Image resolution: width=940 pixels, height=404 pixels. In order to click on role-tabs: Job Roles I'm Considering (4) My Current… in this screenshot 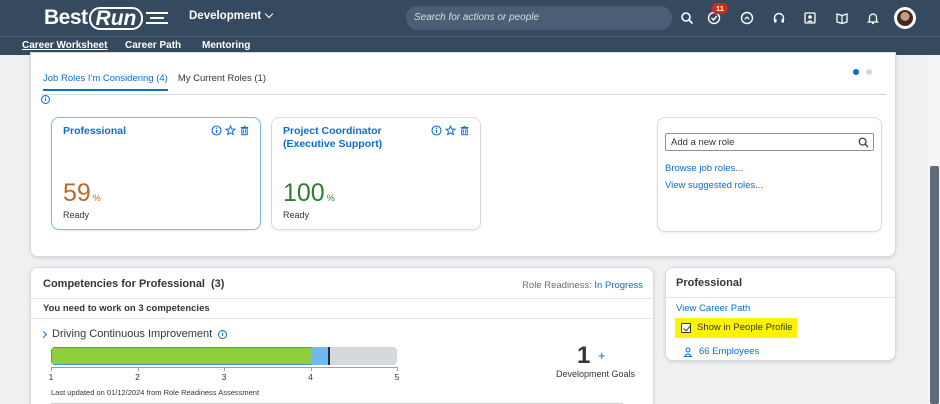, I will do `click(154, 82)`.